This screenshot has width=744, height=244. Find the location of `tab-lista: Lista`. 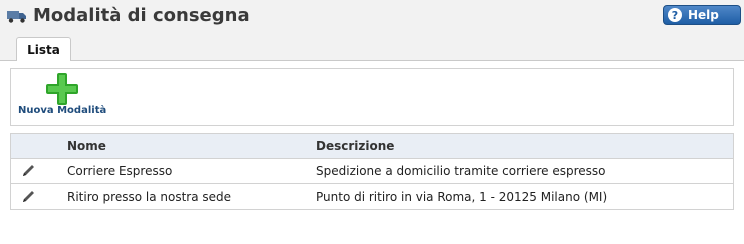

tab-lista: Lista is located at coordinates (43, 49).